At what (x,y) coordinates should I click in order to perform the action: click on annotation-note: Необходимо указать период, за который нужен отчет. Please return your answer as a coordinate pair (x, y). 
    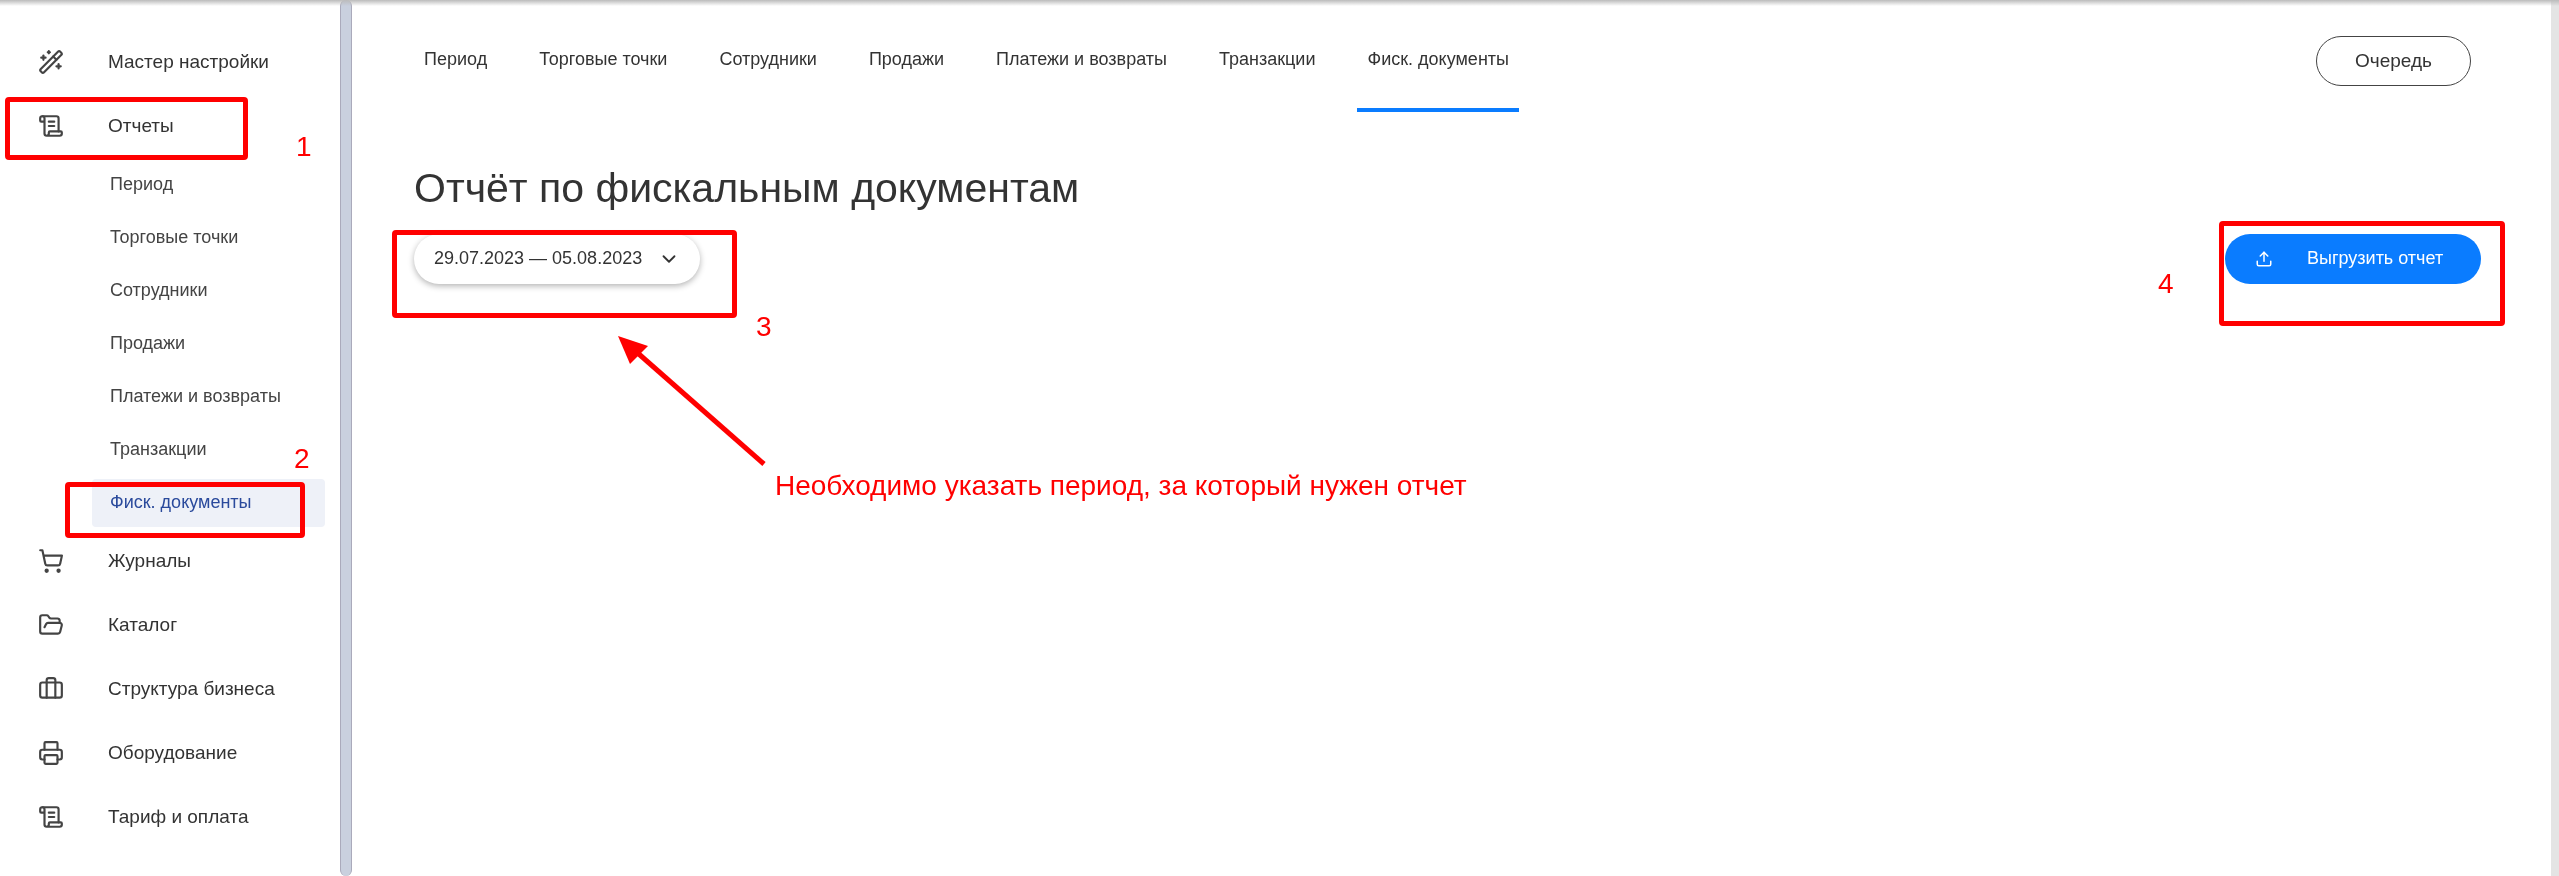
    Looking at the image, I should click on (1121, 486).